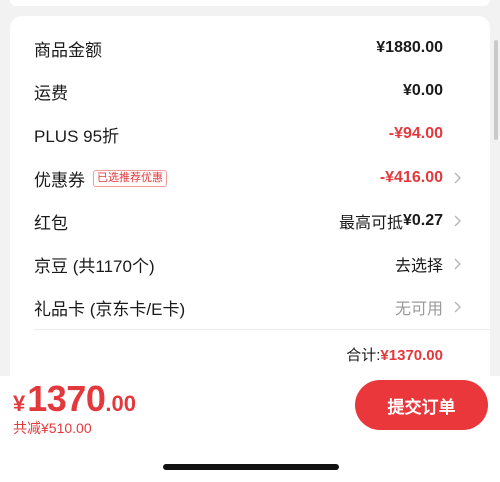  What do you see at coordinates (496, 90) in the screenshot?
I see `scrollbar` at bounding box center [496, 90].